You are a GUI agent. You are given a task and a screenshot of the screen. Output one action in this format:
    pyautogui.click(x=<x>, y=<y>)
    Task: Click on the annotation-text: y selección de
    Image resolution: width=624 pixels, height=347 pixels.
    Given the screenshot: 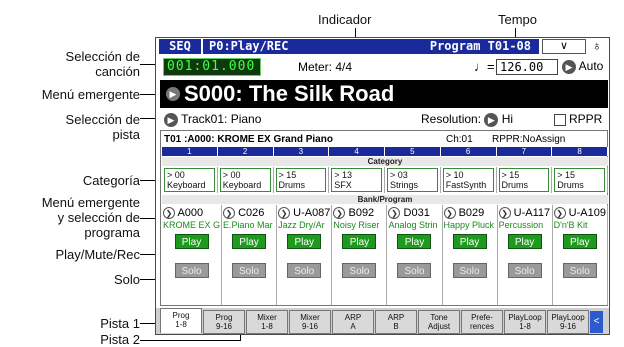 What is the action you would take?
    pyautogui.click(x=98, y=217)
    